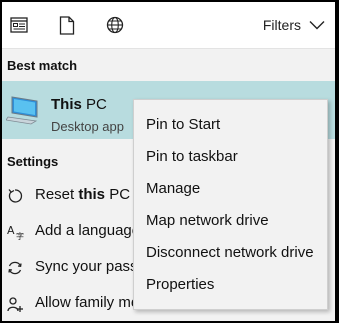  Describe the element at coordinates (96, 104) in the screenshot. I see `title-rest: PC` at that location.